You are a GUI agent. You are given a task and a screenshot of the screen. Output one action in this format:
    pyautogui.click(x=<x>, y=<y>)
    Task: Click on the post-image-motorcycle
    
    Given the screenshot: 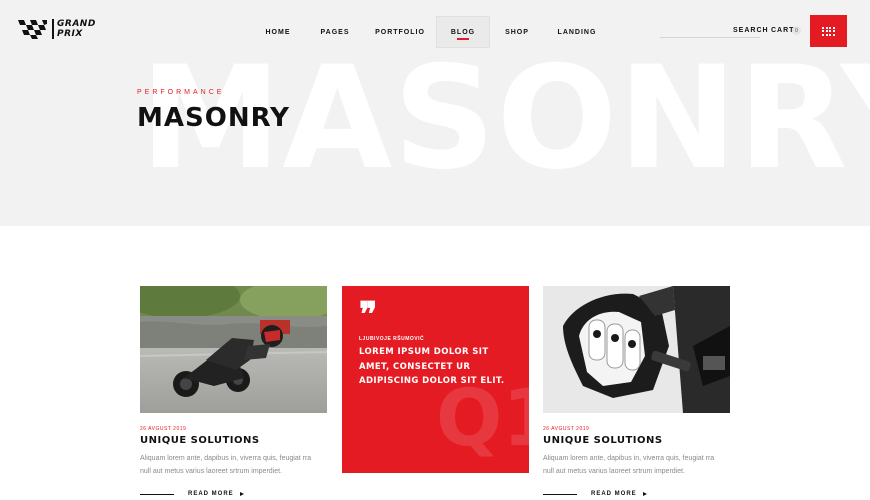 What is the action you would take?
    pyautogui.click(x=233, y=349)
    